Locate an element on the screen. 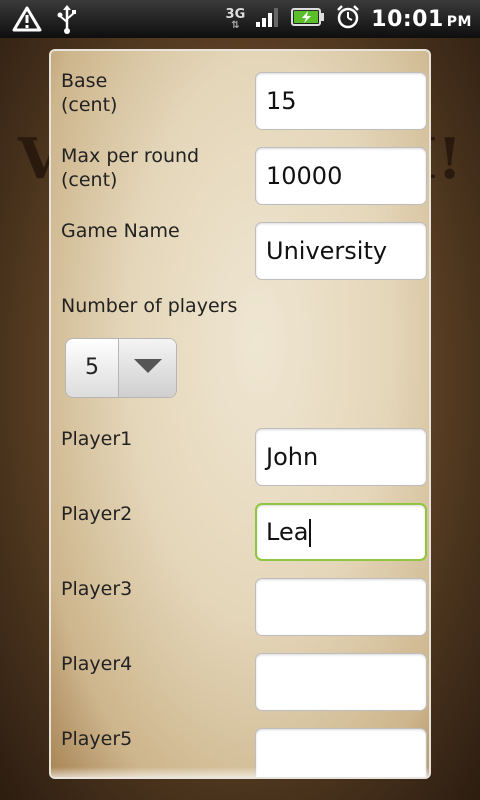 This screenshot has width=480, height=800. dropdown-arrow-button is located at coordinates (147, 368).